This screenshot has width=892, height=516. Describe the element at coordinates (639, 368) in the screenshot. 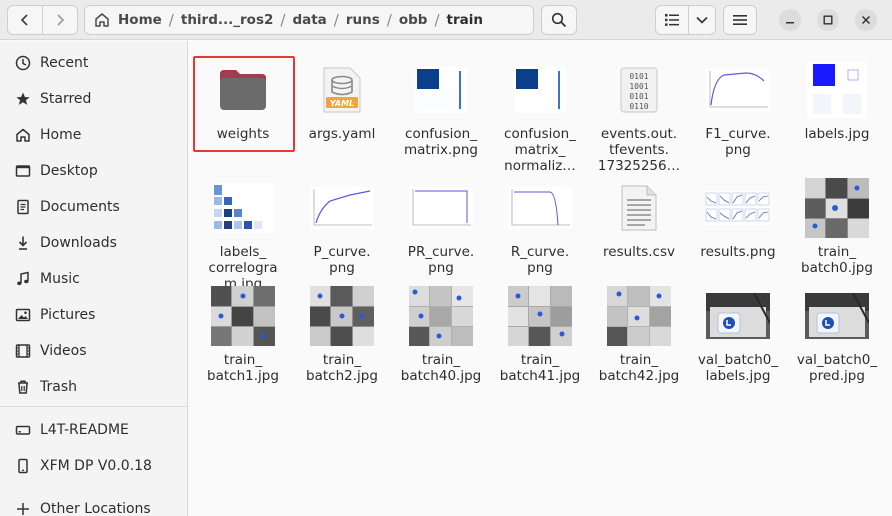

I see `file-name: train_ batch42.jpg` at that location.